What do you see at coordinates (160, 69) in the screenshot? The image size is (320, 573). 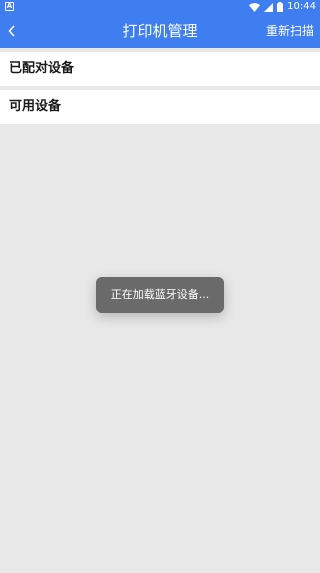 I see `paired-devices-section: 已配对设备` at bounding box center [160, 69].